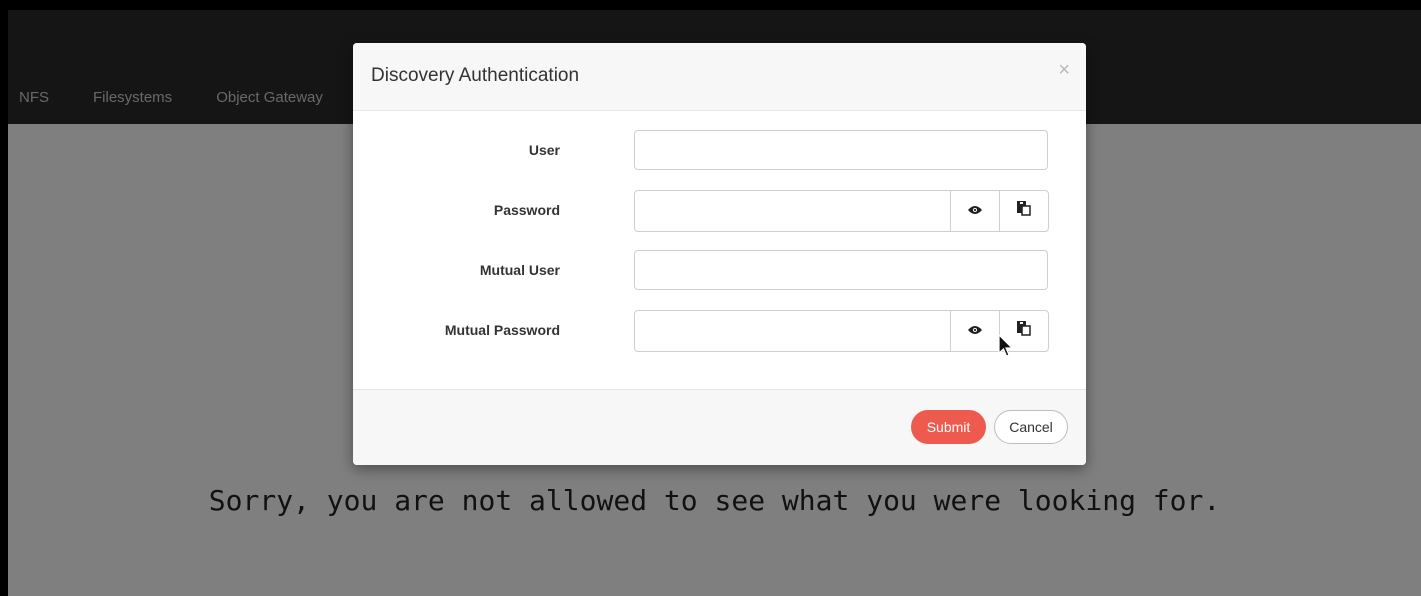 This screenshot has width=1421, height=596. I want to click on show-password-button, so click(975, 211).